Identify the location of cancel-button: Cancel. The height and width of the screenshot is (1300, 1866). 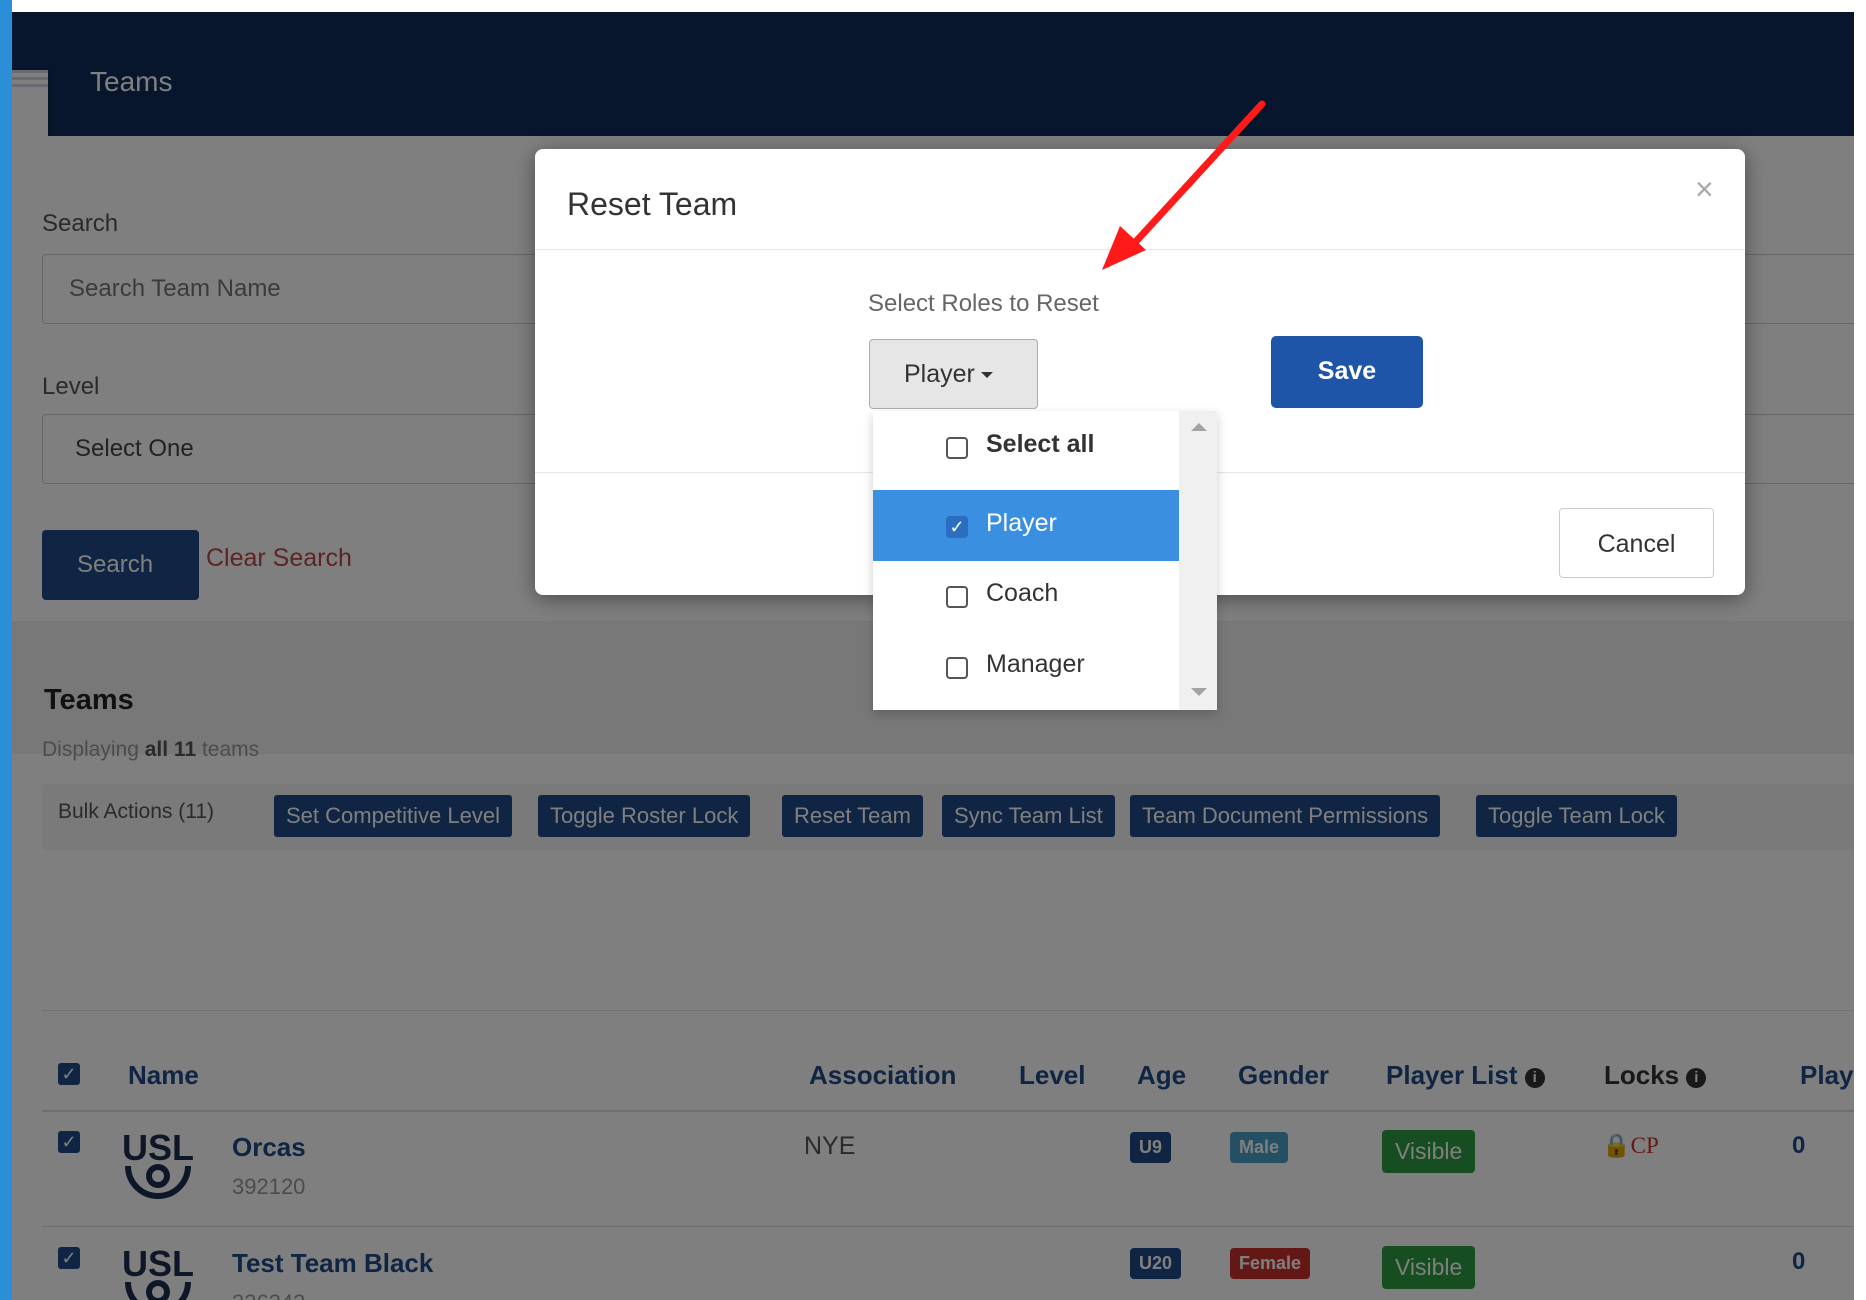
(1636, 543).